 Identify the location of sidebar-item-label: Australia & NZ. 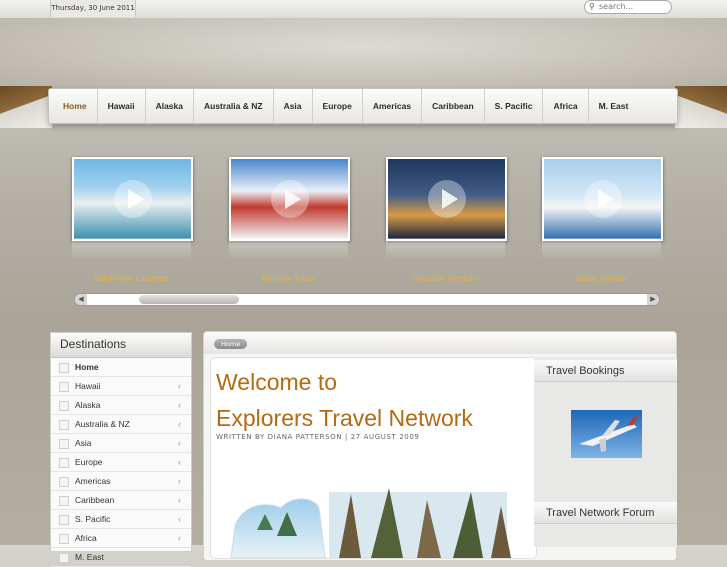
(102, 424).